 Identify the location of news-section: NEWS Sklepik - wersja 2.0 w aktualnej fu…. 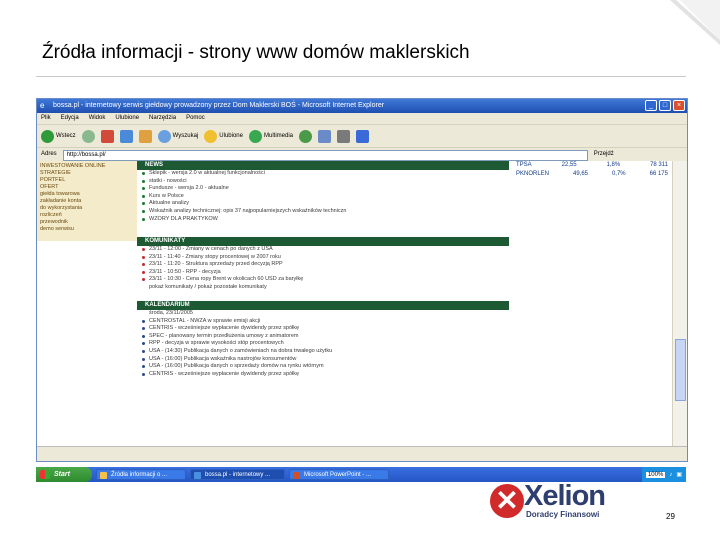
(323, 192).